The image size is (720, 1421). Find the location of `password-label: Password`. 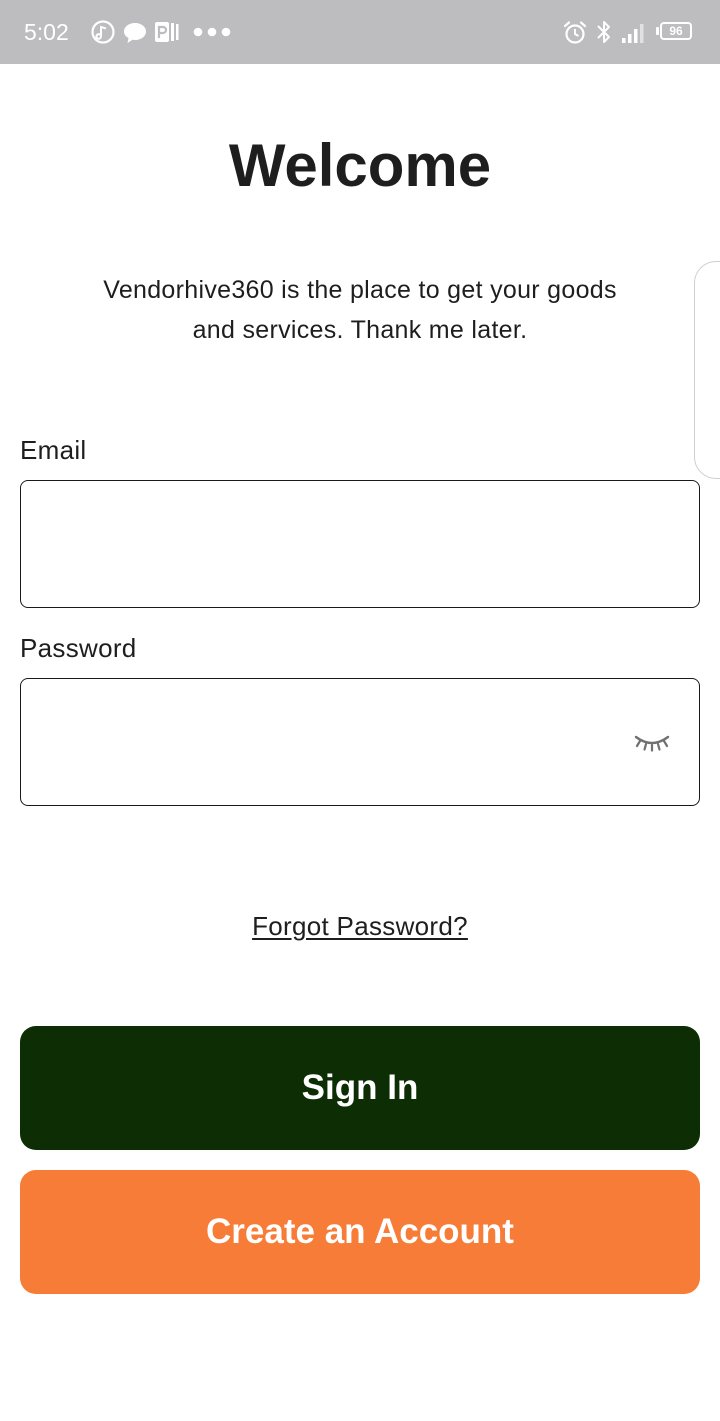

password-label: Password is located at coordinates (78, 648).